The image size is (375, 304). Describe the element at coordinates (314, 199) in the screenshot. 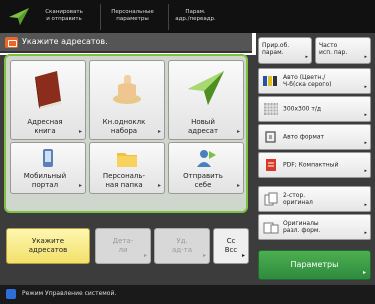

I see `two-sided-original-option: 2-стор. оригинал ▸` at that location.